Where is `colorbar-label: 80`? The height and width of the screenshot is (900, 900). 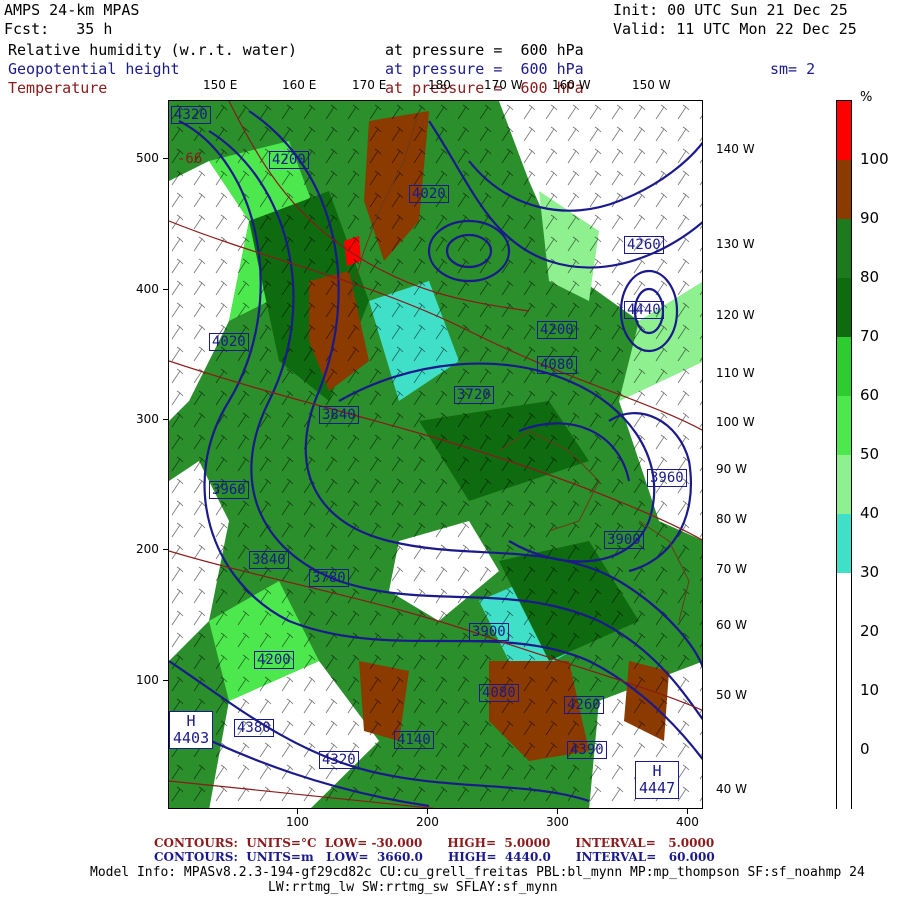 colorbar-label: 80 is located at coordinates (870, 277).